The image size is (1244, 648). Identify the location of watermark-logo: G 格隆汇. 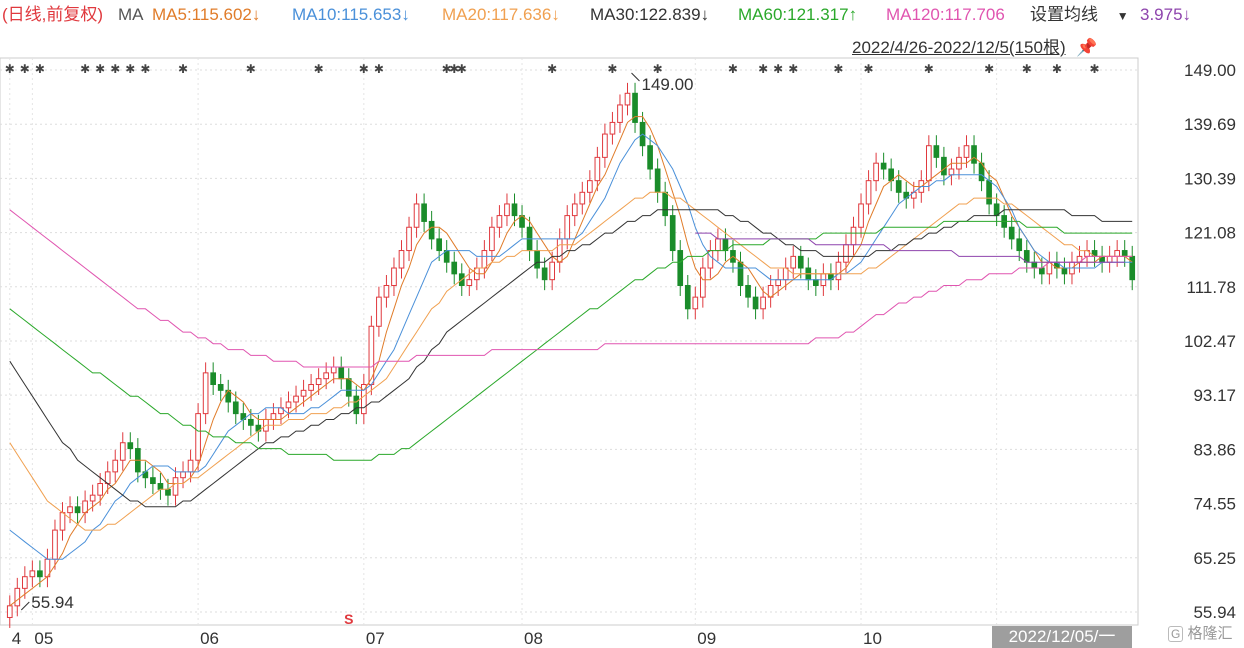
(1200, 632).